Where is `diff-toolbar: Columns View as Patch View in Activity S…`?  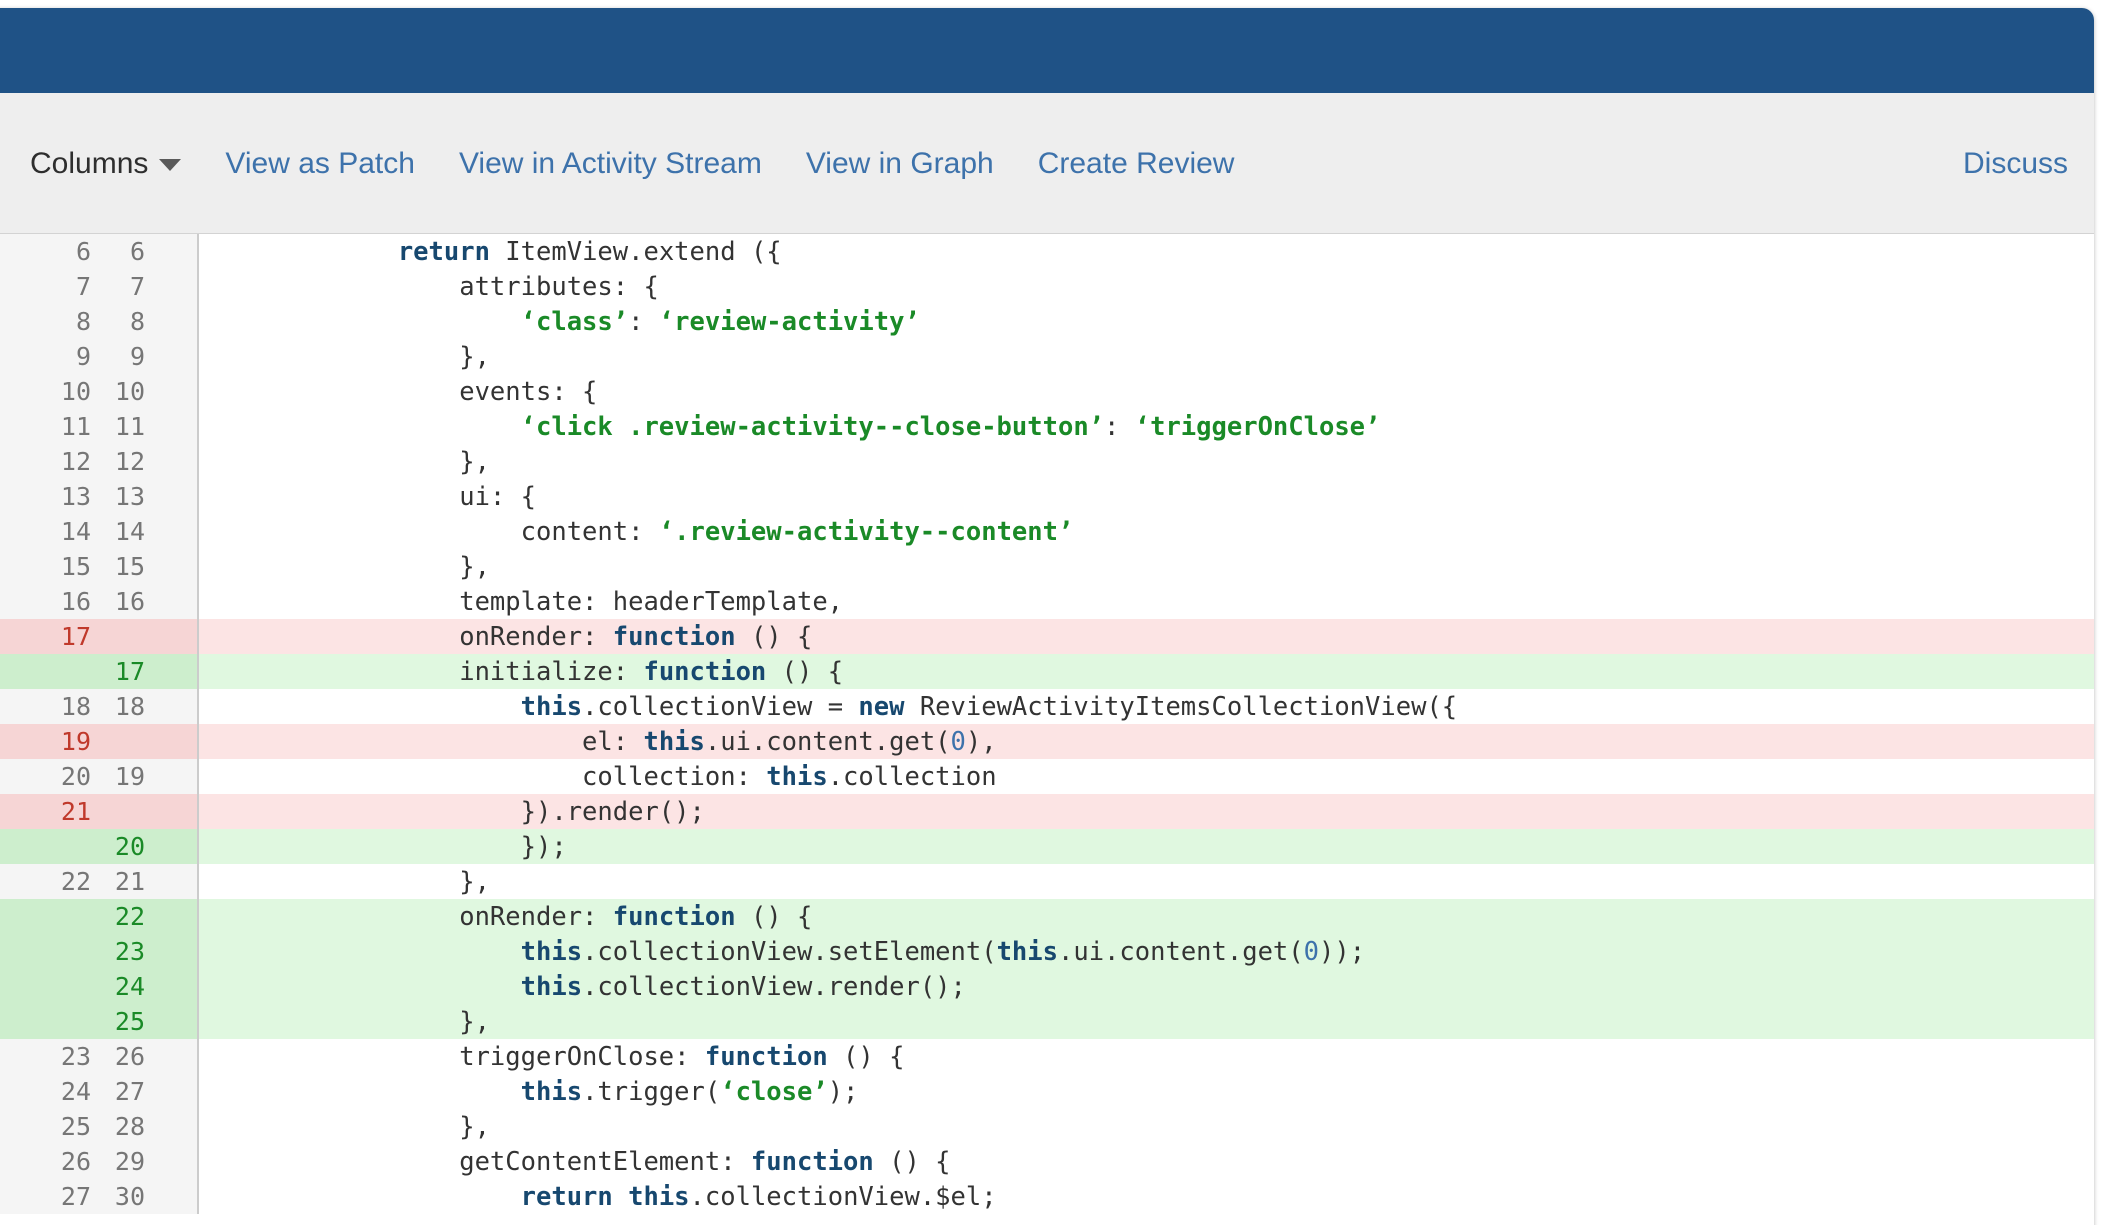
diff-toolbar: Columns View as Patch View in Activity S… is located at coordinates (1047, 163).